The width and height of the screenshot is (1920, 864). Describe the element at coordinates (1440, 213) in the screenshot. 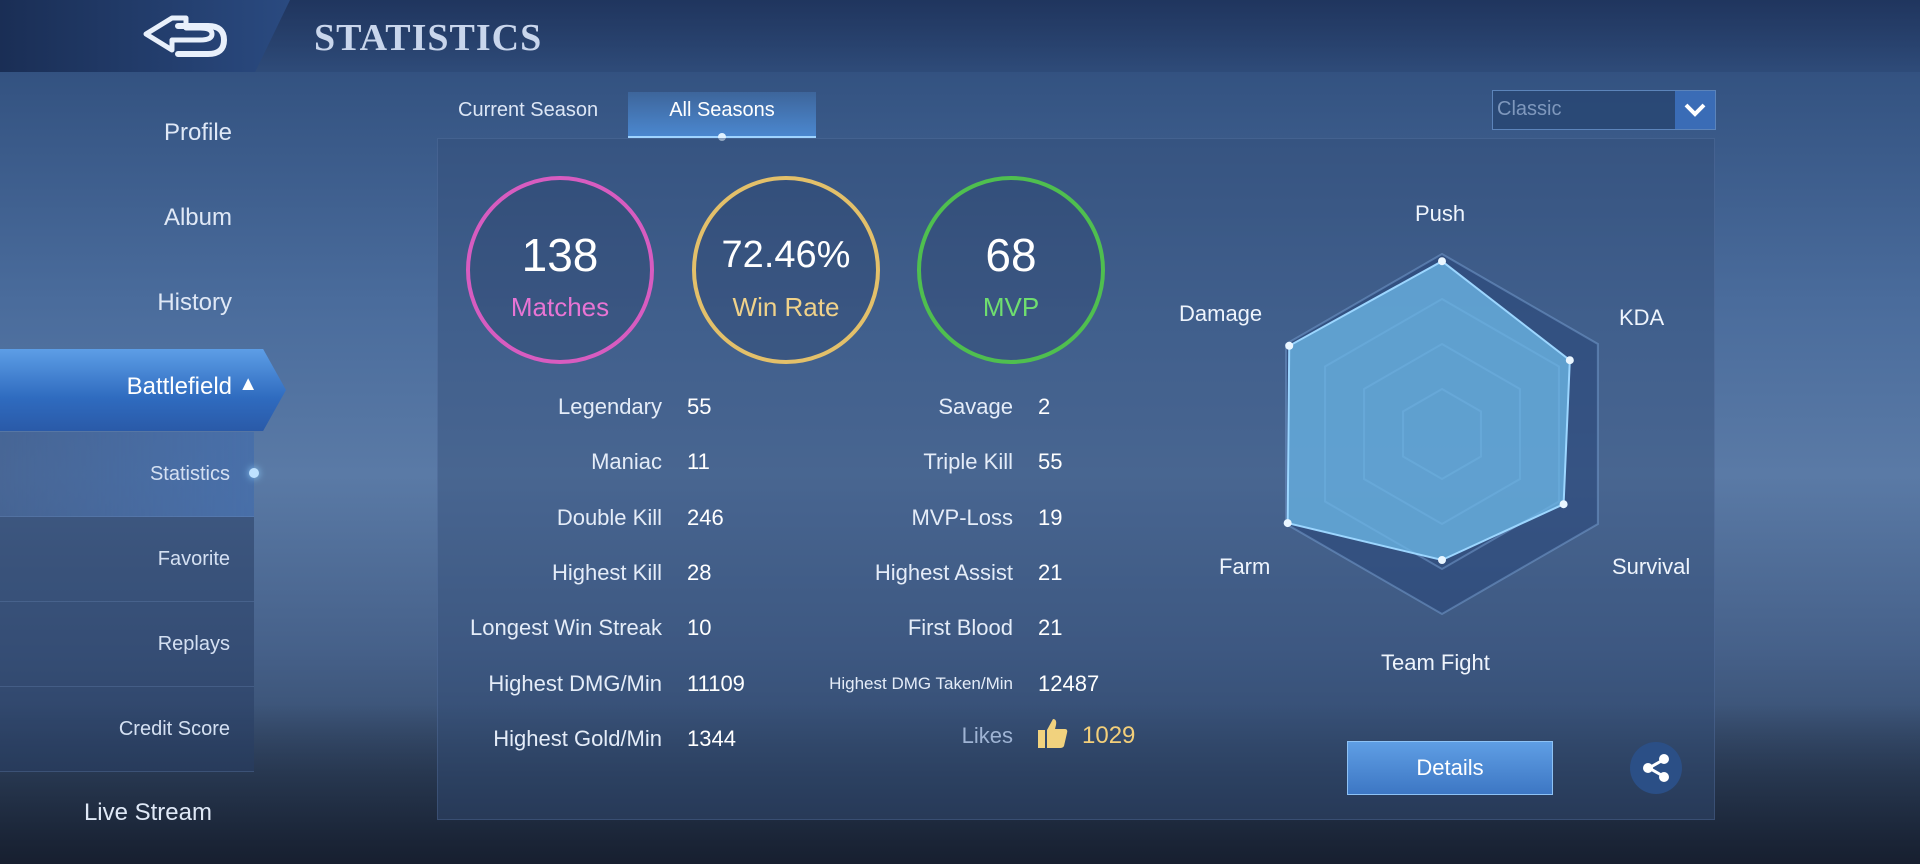

I see `radar-axis-push: Push` at that location.